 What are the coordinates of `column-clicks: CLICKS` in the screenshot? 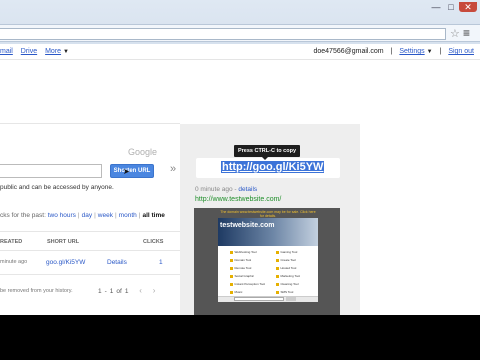 It's located at (153, 242).